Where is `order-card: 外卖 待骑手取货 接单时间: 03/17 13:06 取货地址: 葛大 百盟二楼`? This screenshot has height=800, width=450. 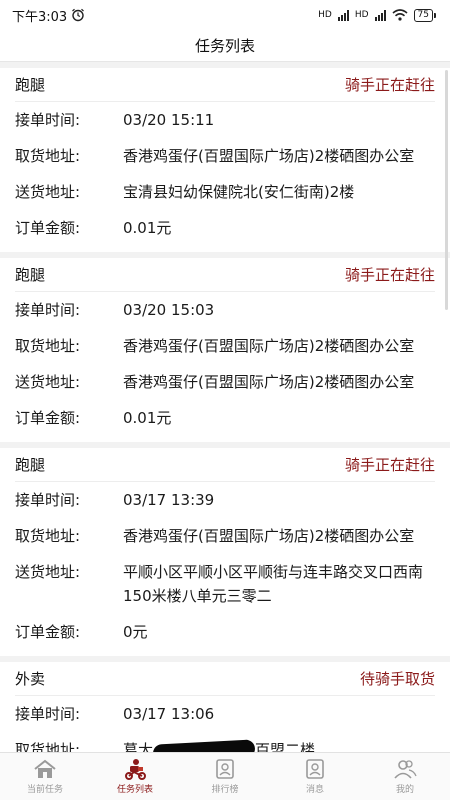 order-card: 外卖 待骑手取货 接单时间: 03/17 13:06 取货地址: 葛大 百盟二楼 is located at coordinates (225, 707).